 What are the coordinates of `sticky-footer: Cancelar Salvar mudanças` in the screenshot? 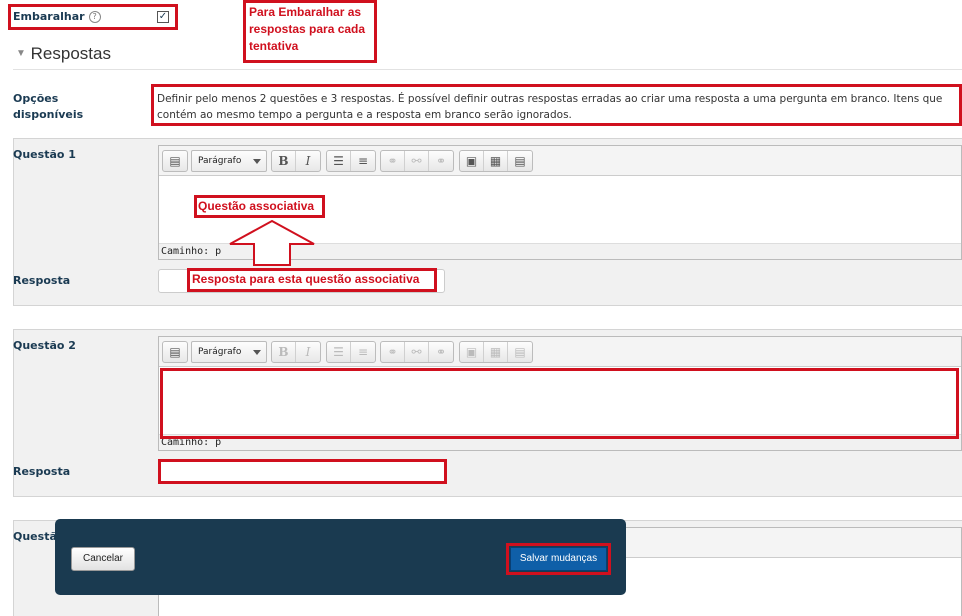 It's located at (340, 557).